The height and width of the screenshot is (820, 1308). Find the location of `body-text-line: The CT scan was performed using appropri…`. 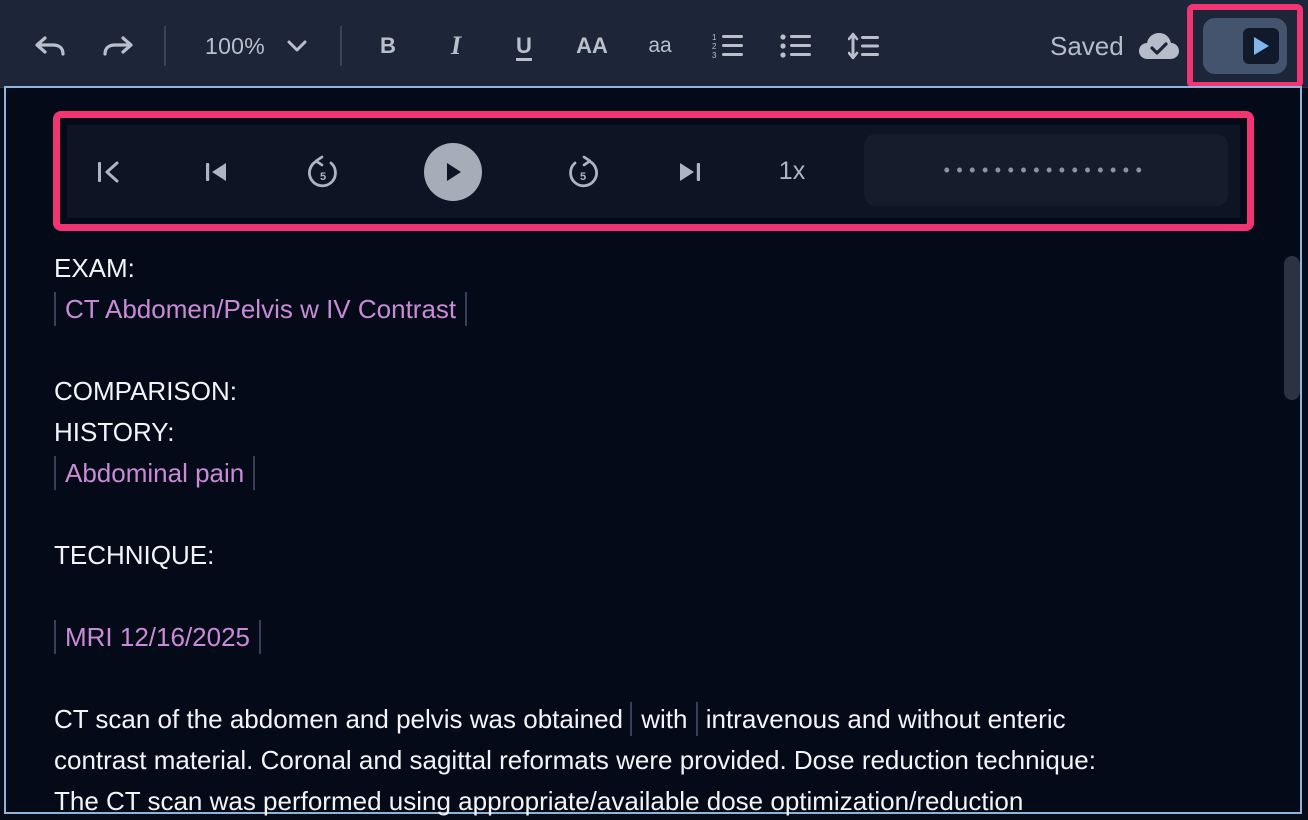

body-text-line: The CT scan was performed using appropri… is located at coordinates (539, 801).